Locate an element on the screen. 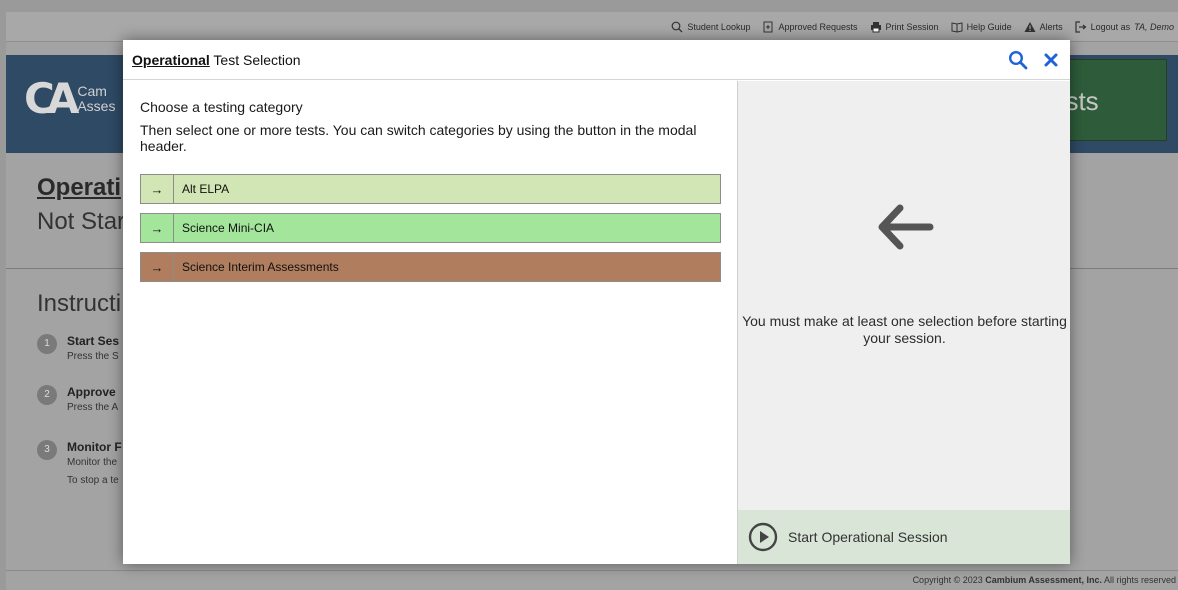  student-lookup-label: Student Lookup is located at coordinates (719, 26).